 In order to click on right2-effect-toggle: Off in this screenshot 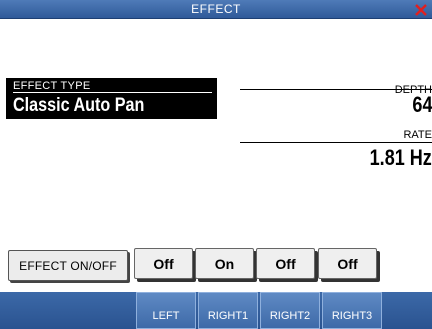, I will do `click(285, 263)`.